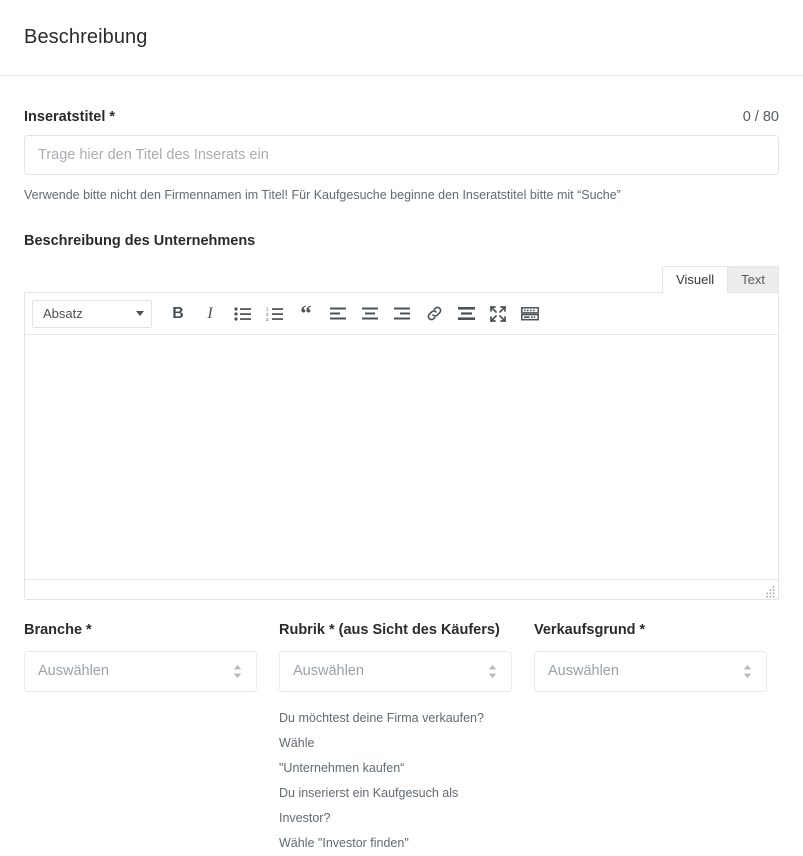  Describe the element at coordinates (401, 279) in the screenshot. I see `editor-tab-list: Visuell Text` at that location.